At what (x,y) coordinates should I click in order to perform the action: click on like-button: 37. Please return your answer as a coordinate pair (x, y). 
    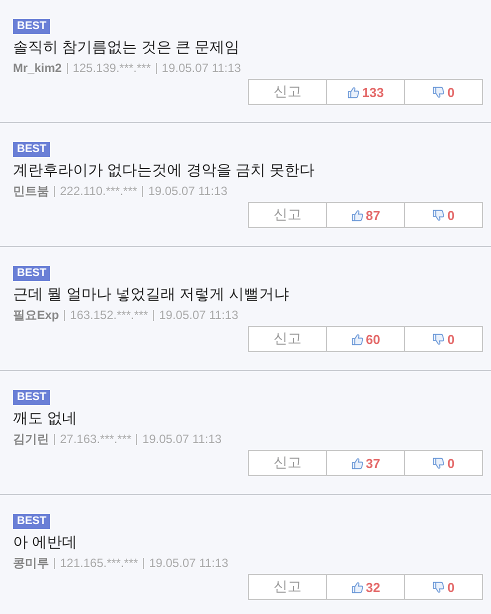
    Looking at the image, I should click on (365, 463).